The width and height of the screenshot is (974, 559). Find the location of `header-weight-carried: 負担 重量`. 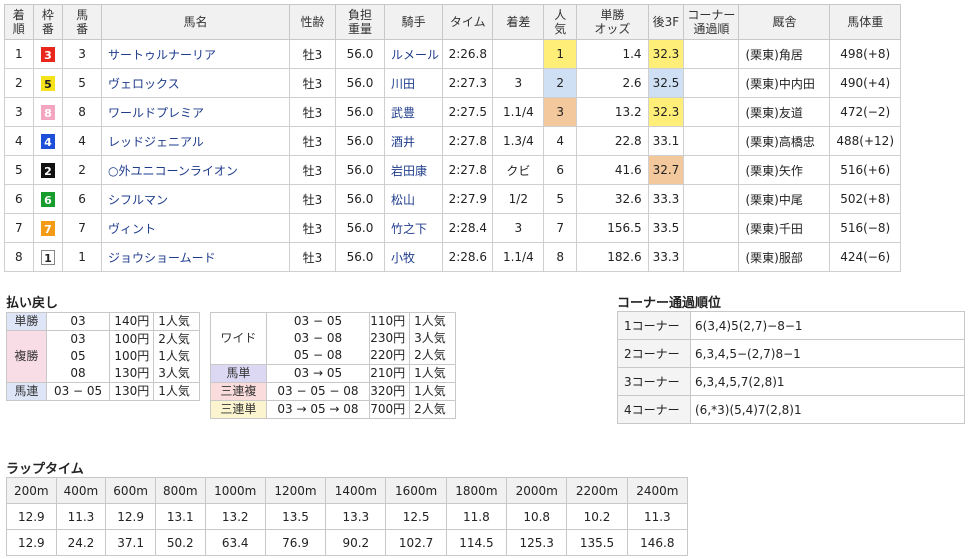

header-weight-carried: 負担 重量 is located at coordinates (360, 22).